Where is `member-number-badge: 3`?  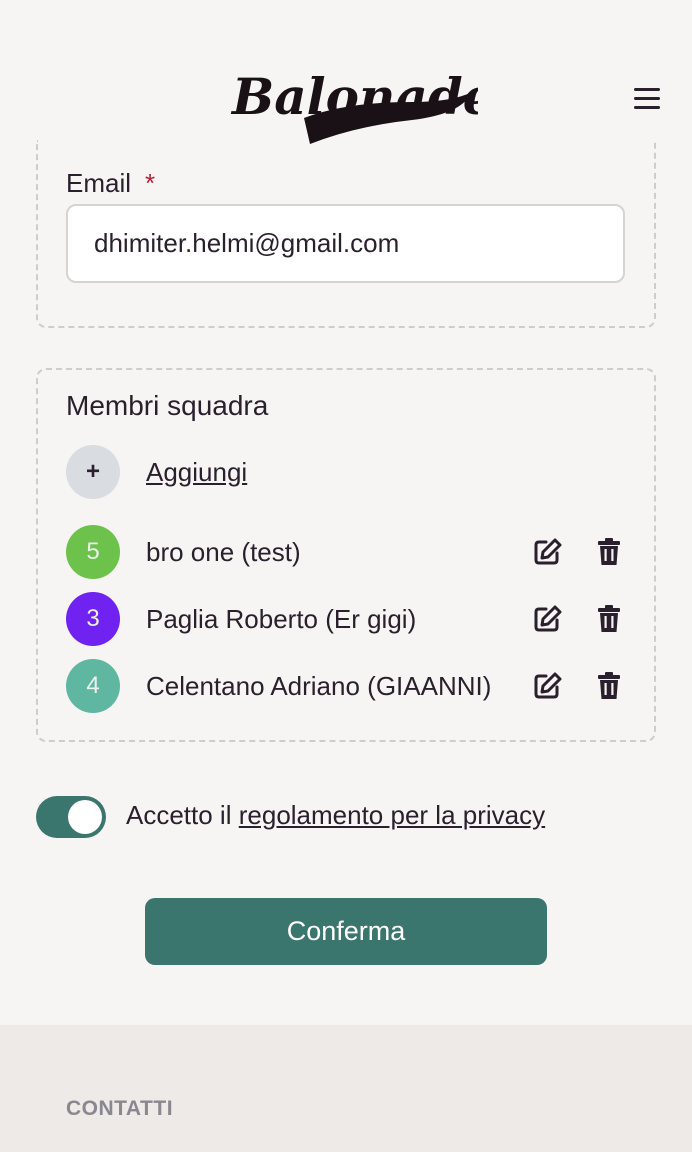 member-number-badge: 3 is located at coordinates (93, 619).